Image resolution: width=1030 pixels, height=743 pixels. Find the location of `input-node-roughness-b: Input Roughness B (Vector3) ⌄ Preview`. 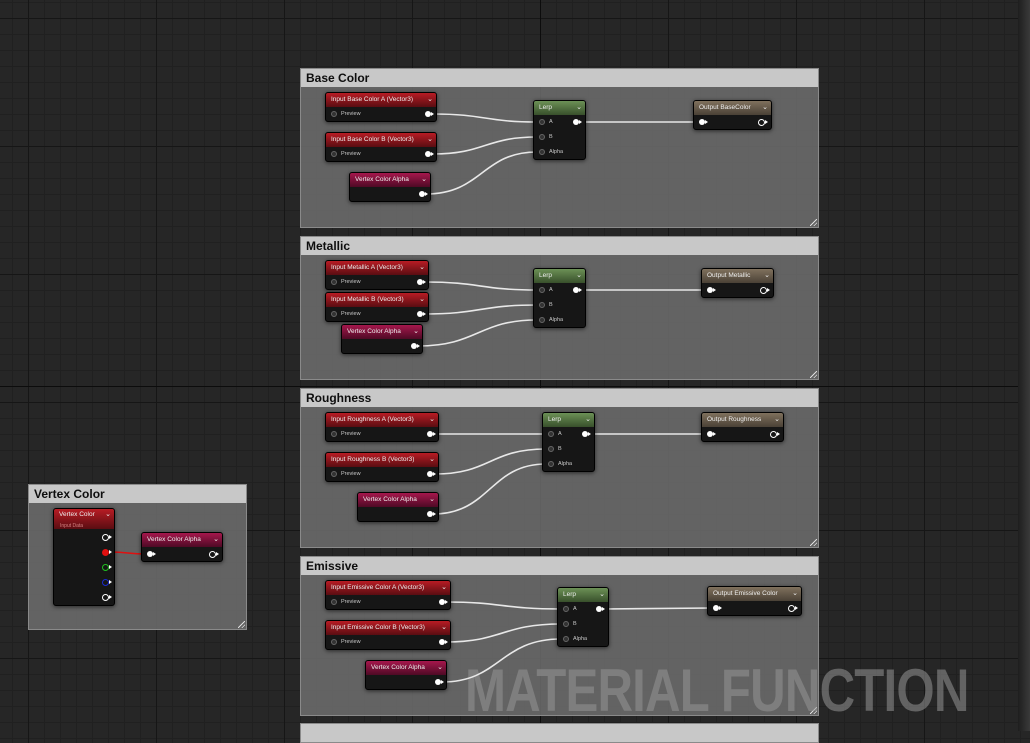

input-node-roughness-b: Input Roughness B (Vector3) ⌄ Preview is located at coordinates (382, 467).